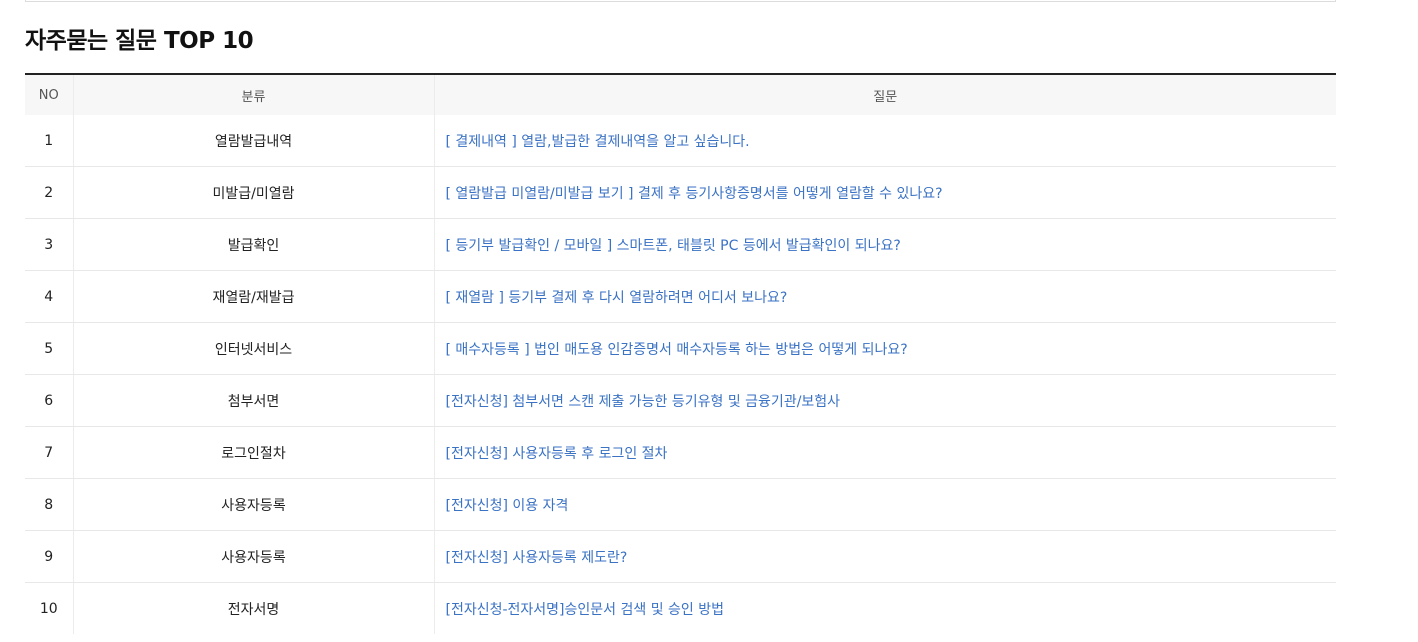 Image resolution: width=1418 pixels, height=642 pixels. Describe the element at coordinates (885, 400) in the screenshot. I see `row-question-cell: [전자신청] 첨부서면 스캔 제출 가능한 등기유형 및 금융기관/보험사` at that location.